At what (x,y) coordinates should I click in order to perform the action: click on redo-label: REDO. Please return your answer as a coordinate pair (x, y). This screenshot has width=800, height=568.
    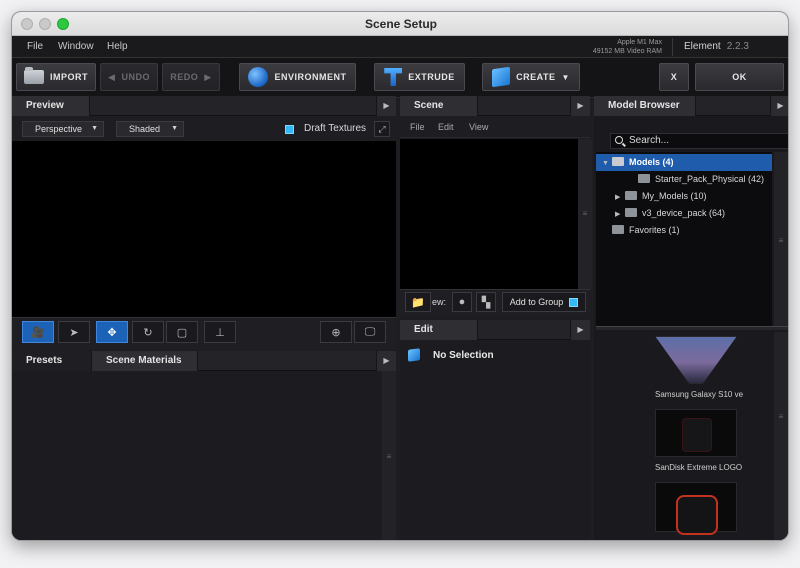
    Looking at the image, I should click on (184, 77).